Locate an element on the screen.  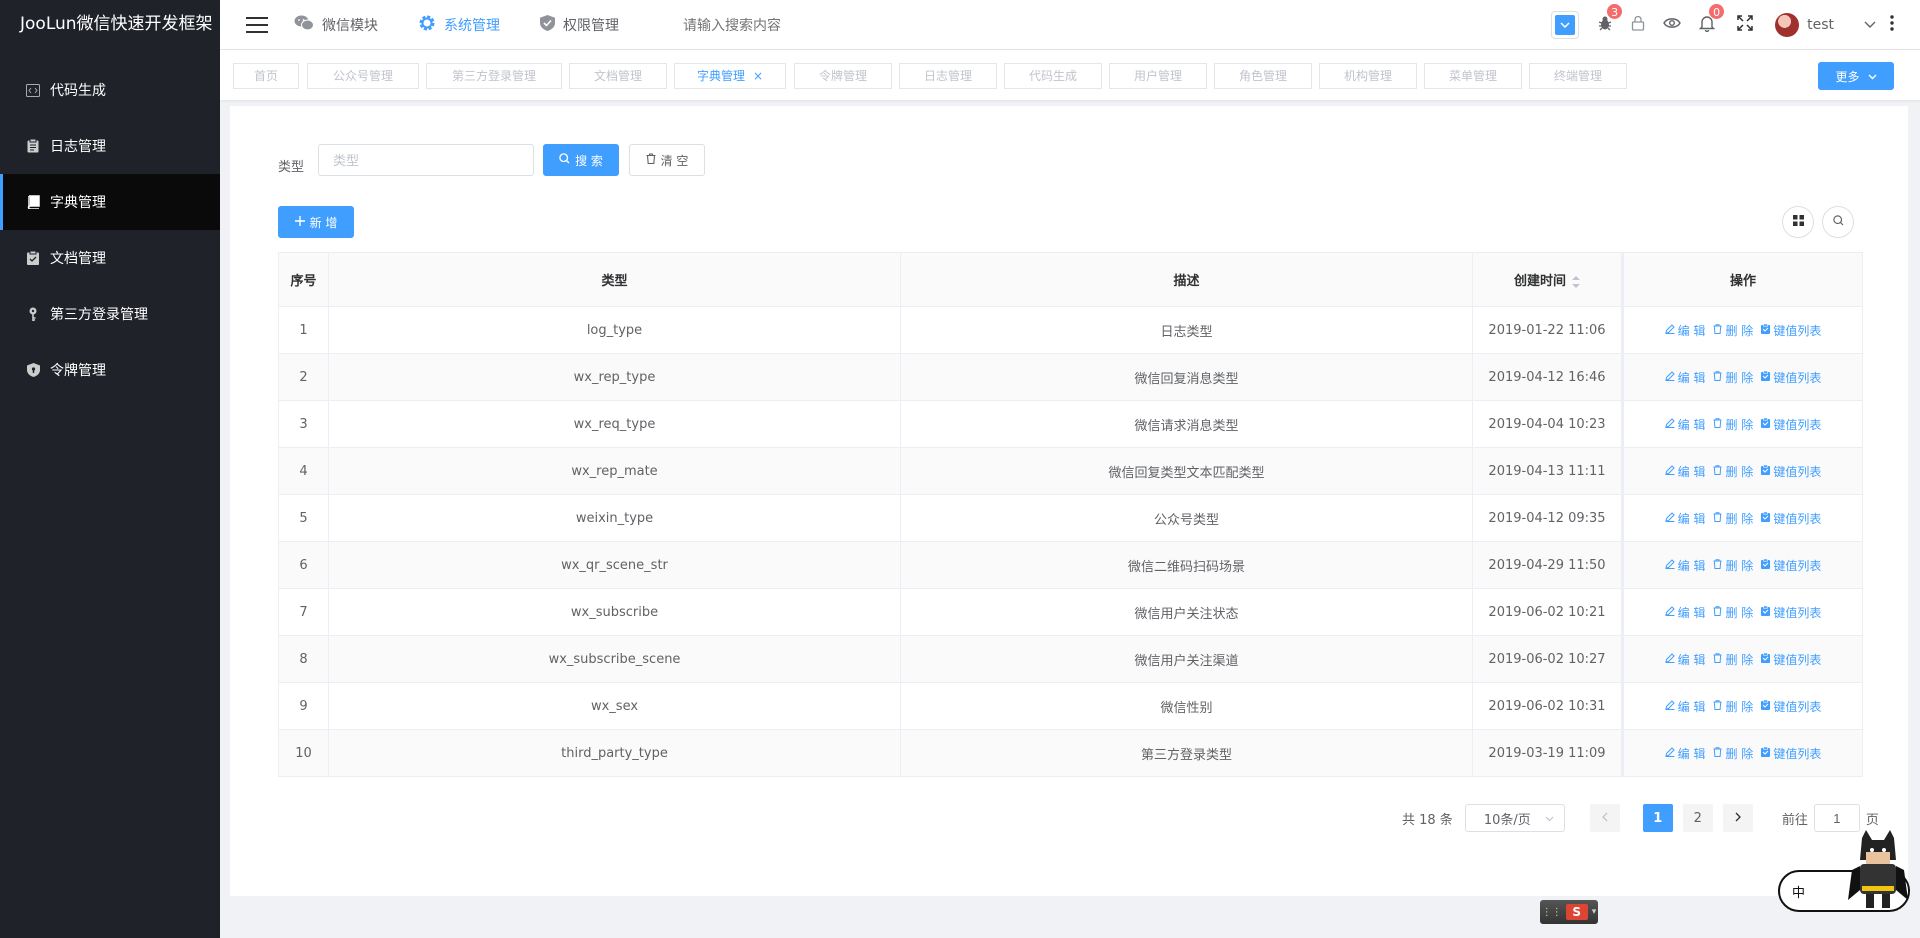
cell-actions: 编 辑 删 除 键值列表 is located at coordinates (1742, 377).